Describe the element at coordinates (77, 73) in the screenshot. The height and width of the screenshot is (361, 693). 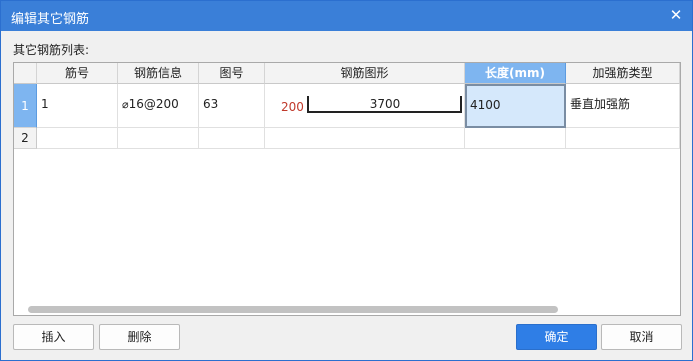
I see `column-header-bar-number: 筋号` at that location.